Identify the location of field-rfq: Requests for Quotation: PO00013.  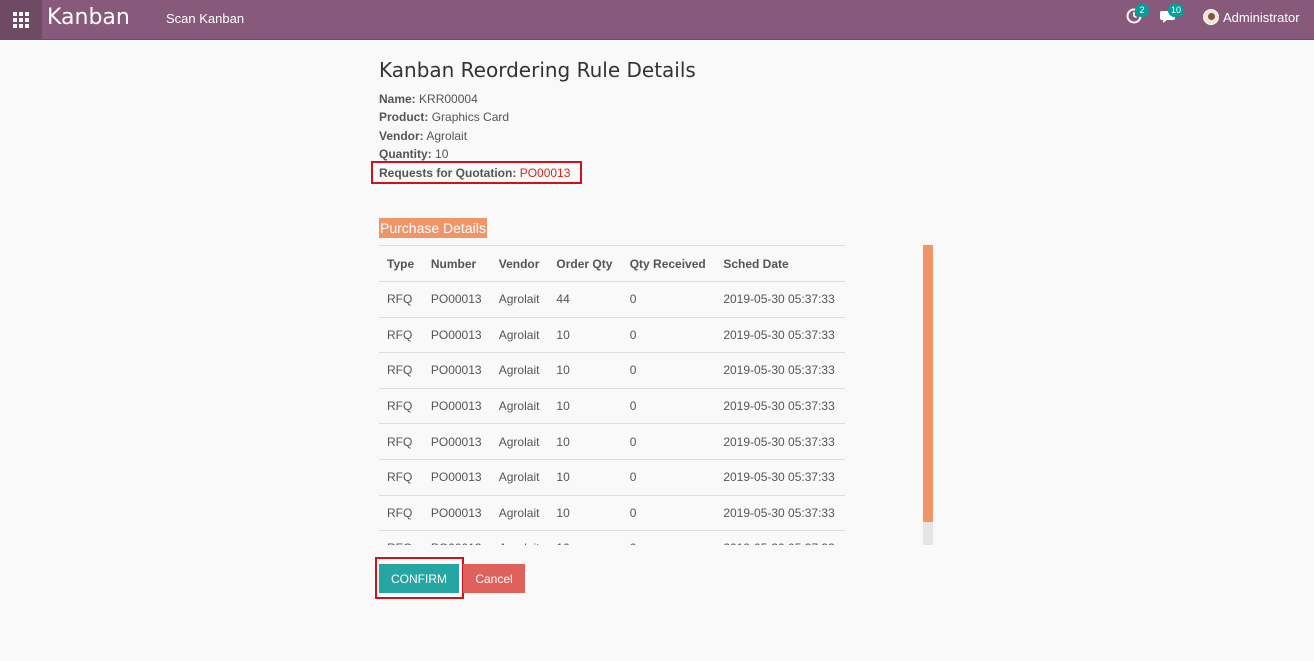
(474, 173).